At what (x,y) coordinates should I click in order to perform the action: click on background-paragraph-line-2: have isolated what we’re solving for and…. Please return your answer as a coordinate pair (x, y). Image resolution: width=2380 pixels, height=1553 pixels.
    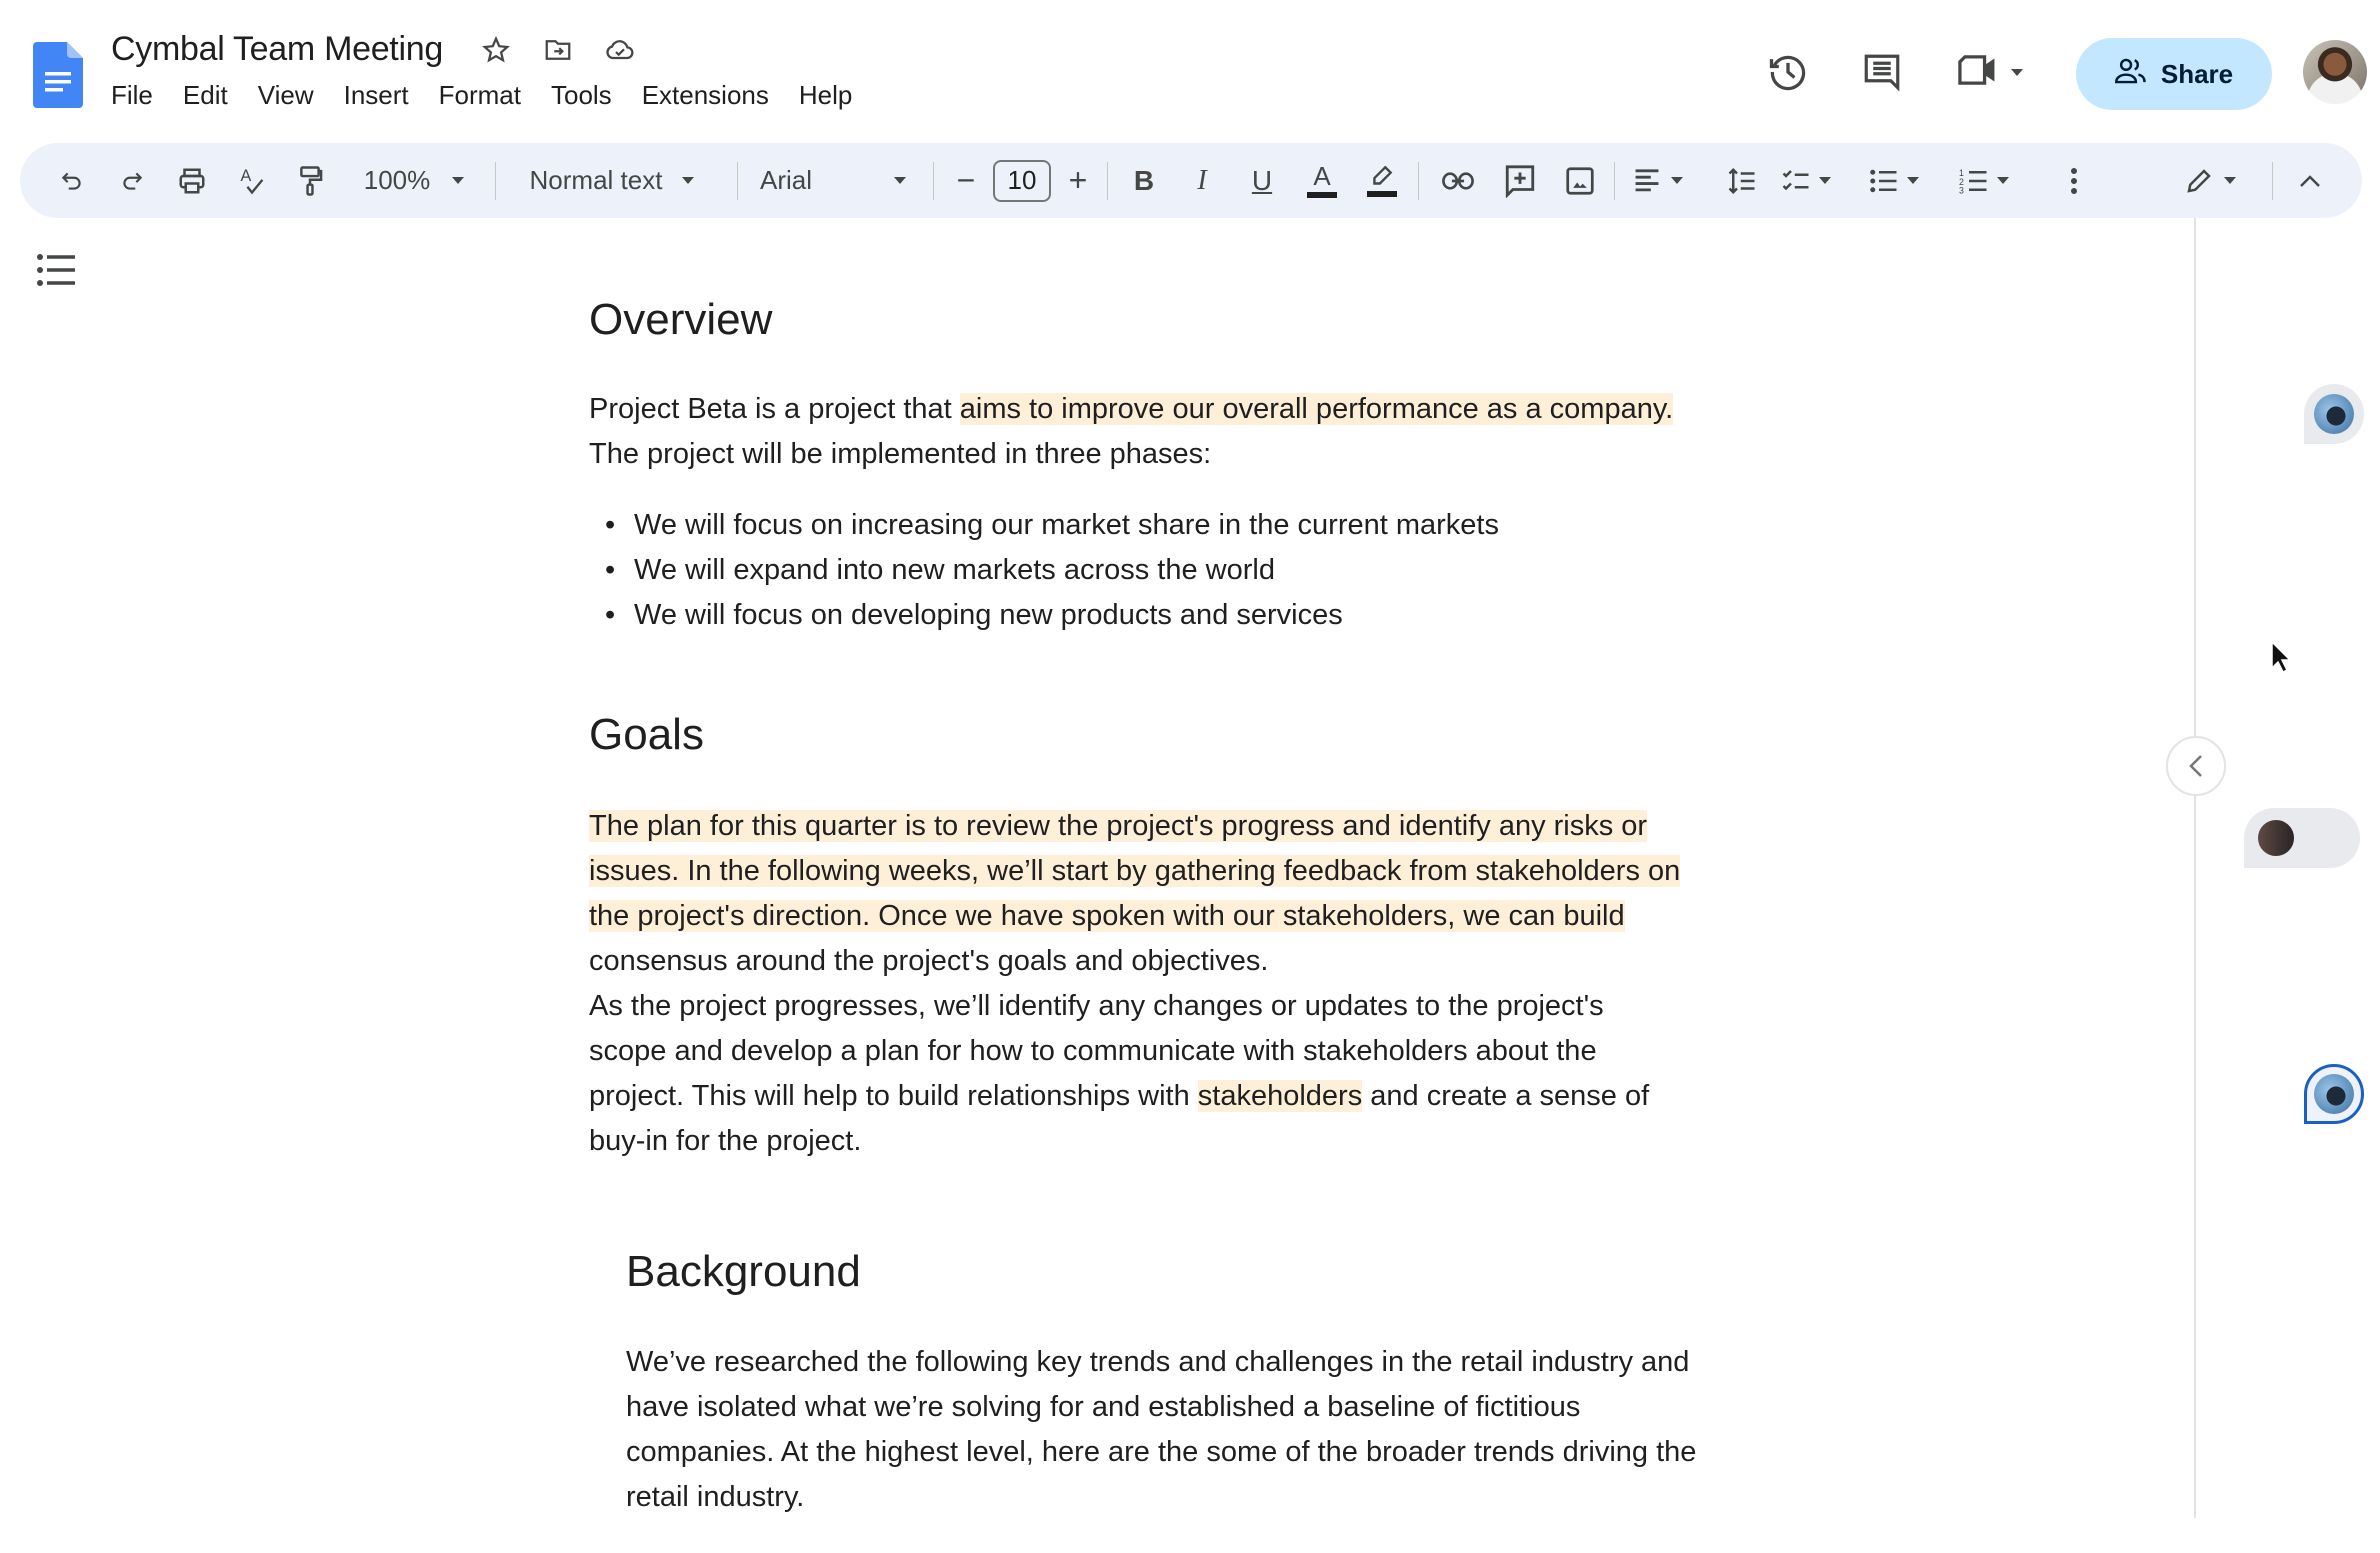
    Looking at the image, I should click on (1103, 1407).